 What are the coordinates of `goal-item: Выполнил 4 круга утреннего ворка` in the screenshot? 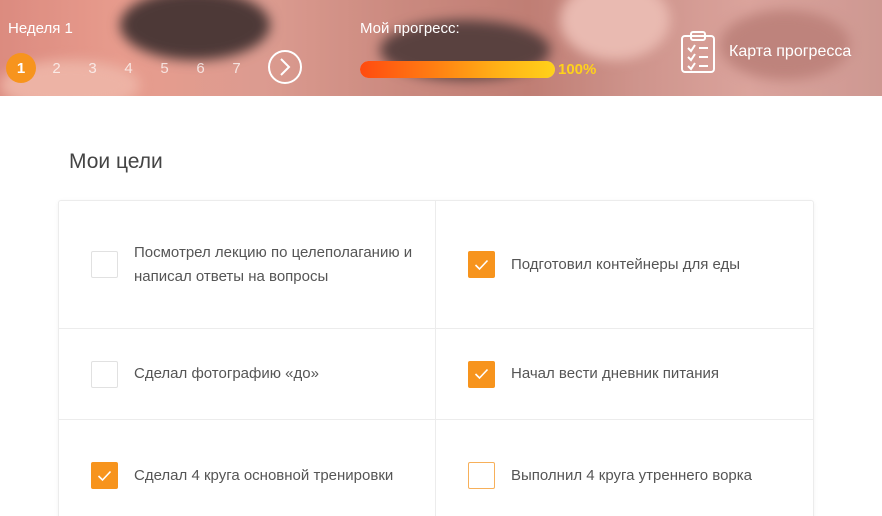 It's located at (625, 468).